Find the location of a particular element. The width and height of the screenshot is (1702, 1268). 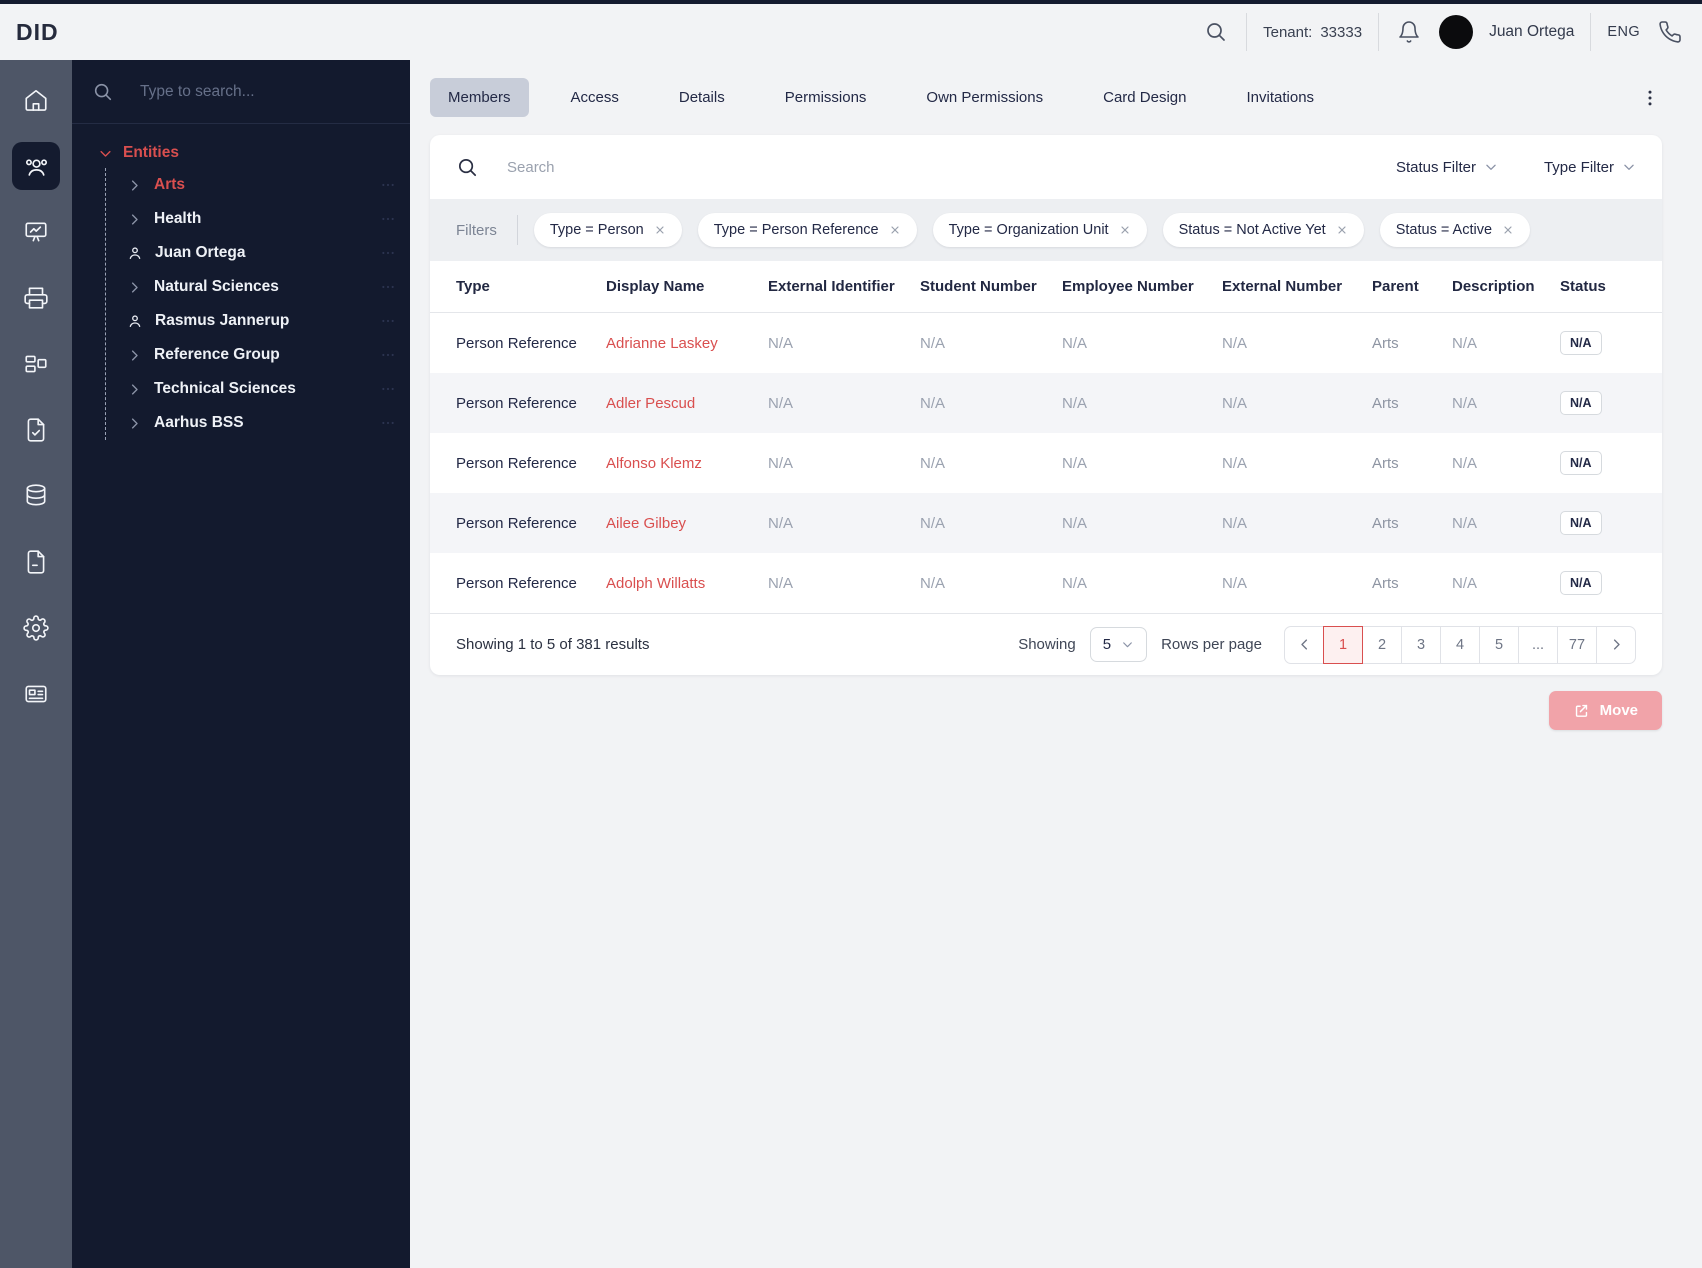

rail-data-button is located at coordinates (36, 496).